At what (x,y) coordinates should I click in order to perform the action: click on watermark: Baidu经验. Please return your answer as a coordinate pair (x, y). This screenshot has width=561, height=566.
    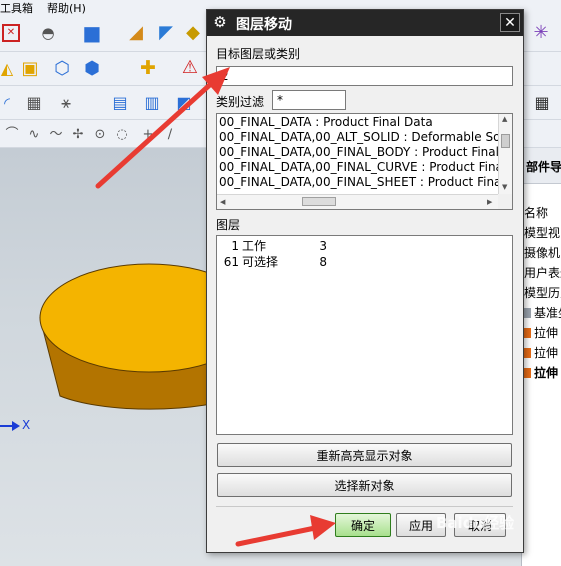
    Looking at the image, I should click on (475, 523).